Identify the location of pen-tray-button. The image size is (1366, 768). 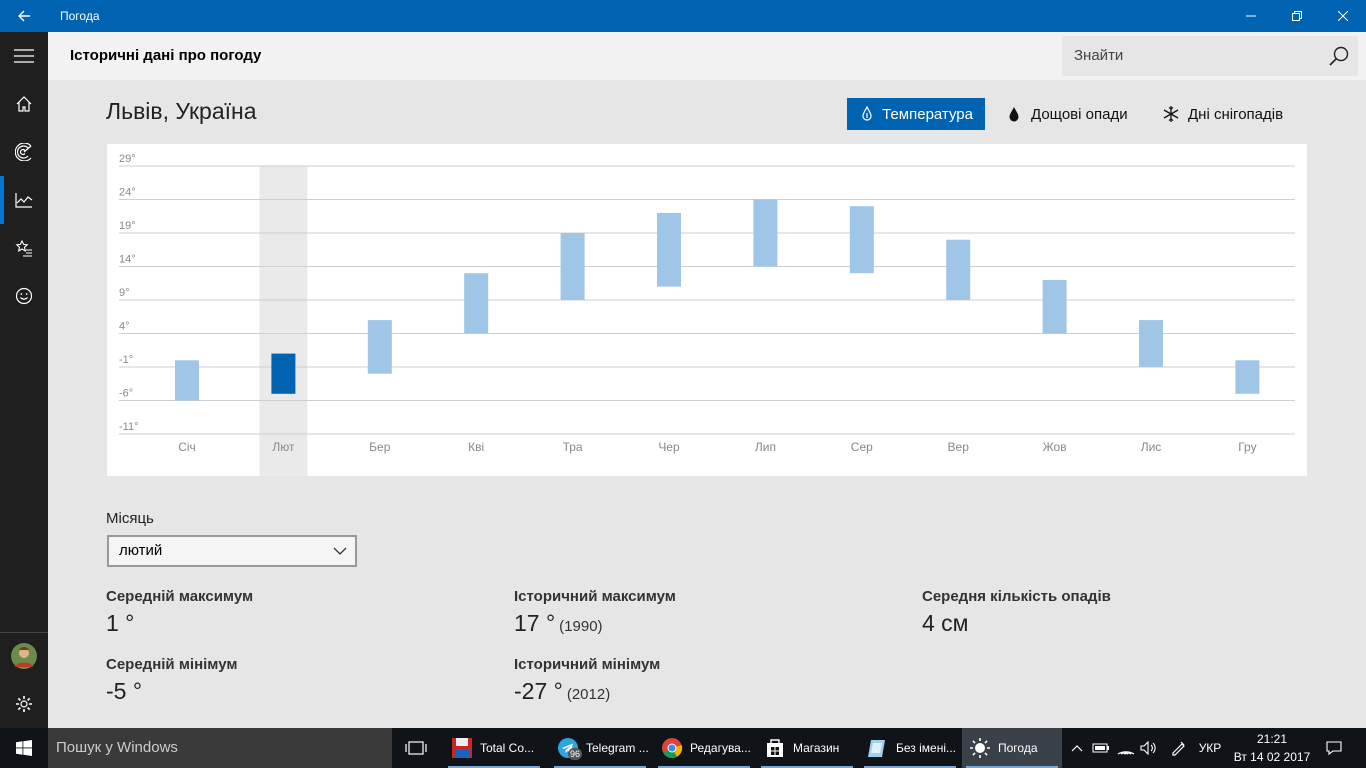
(1178, 748).